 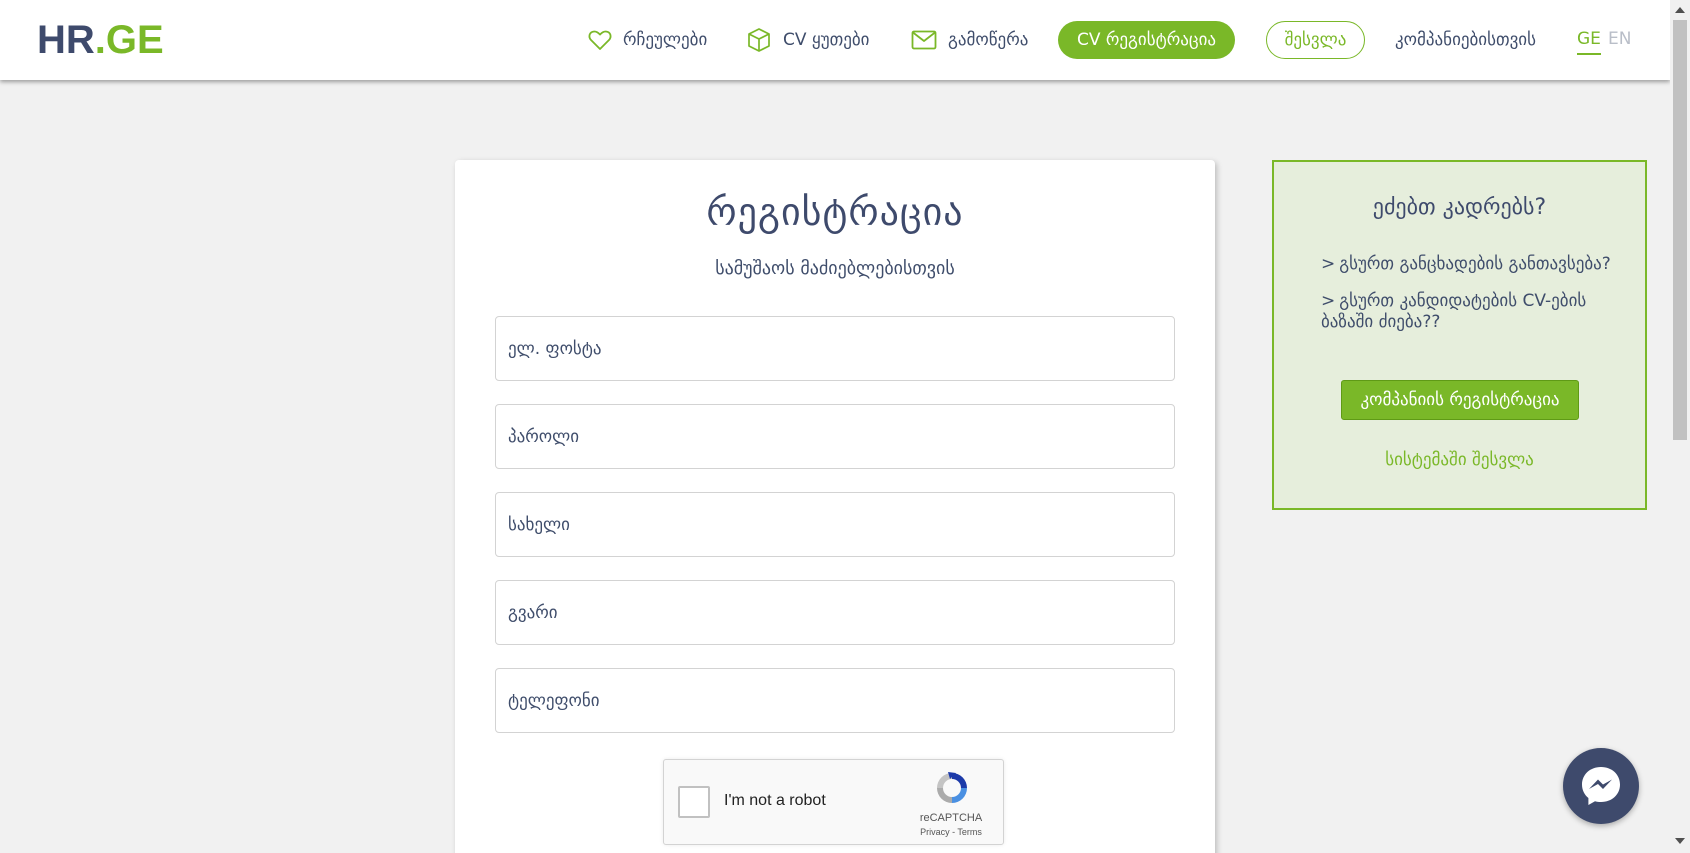 I want to click on nav-favorites-label: რჩეულები, so click(x=665, y=40).